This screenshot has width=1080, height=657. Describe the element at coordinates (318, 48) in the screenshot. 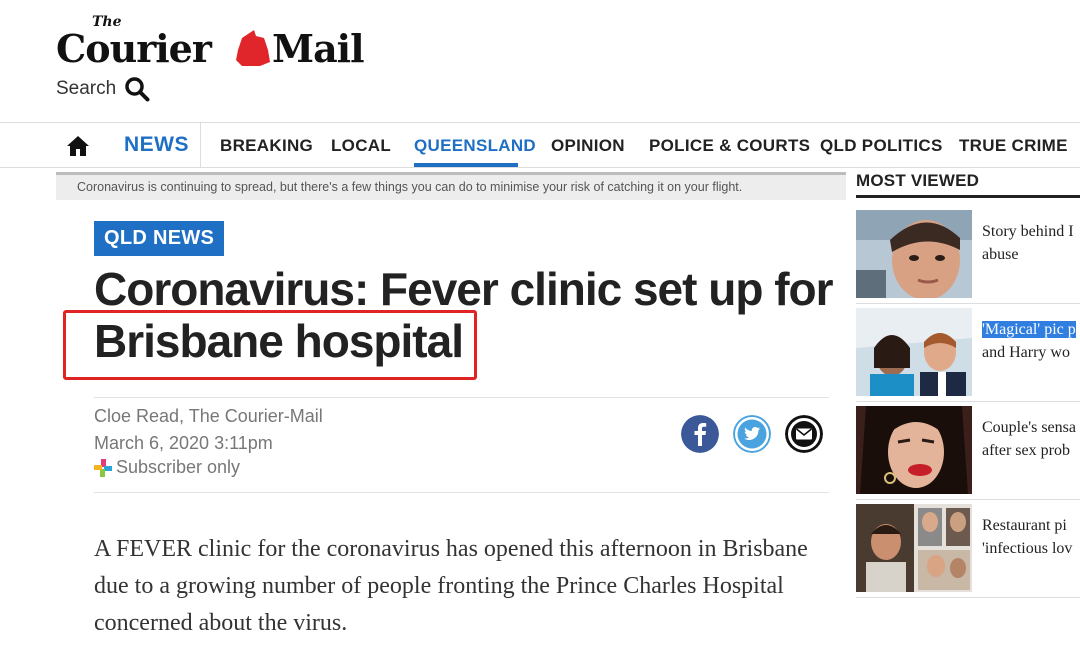

I see `logo-mail-text: Mail` at that location.